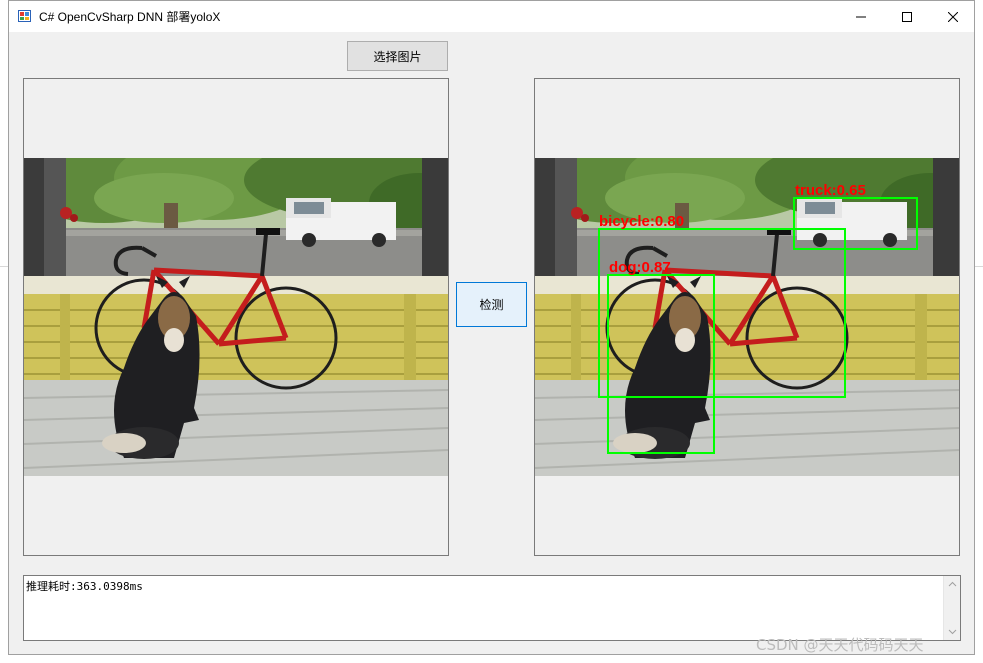 The image size is (983, 663). I want to click on close-icon, so click(953, 16).